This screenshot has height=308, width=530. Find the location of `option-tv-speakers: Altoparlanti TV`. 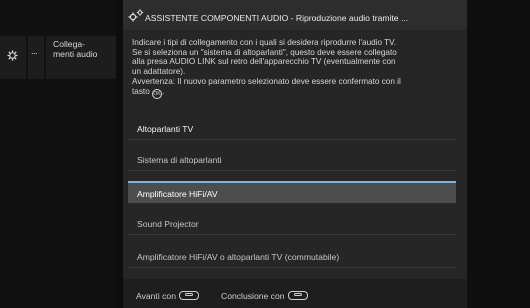

option-tv-speakers: Altoparlanti TV is located at coordinates (292, 129).